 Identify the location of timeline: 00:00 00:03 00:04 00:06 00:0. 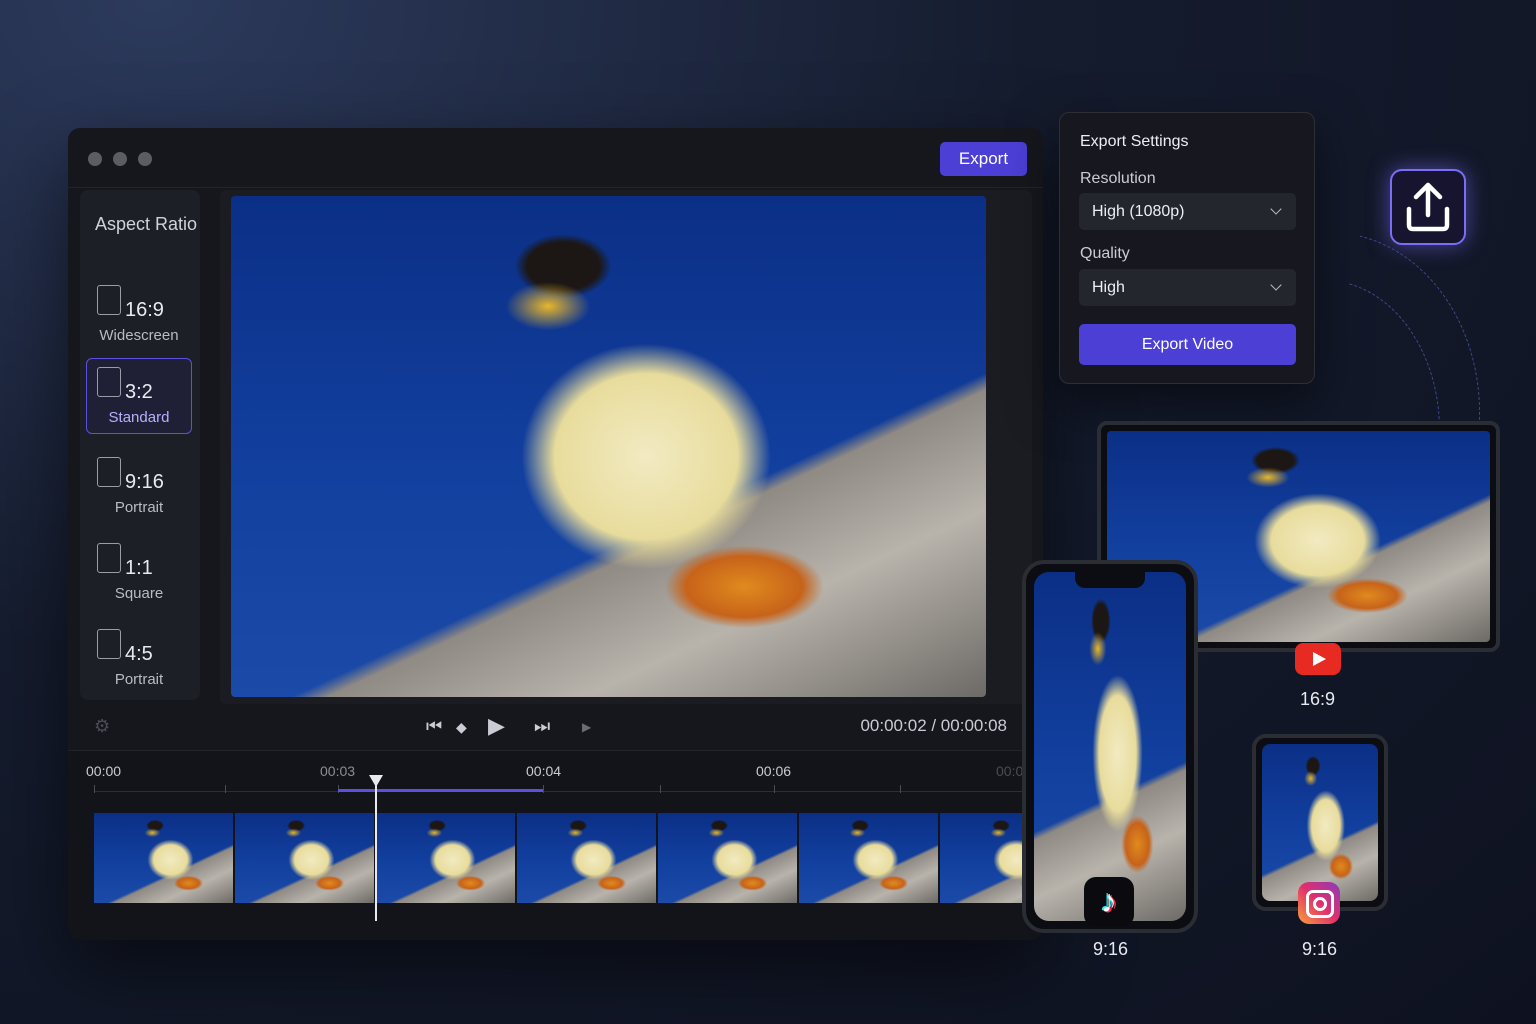
(555, 845).